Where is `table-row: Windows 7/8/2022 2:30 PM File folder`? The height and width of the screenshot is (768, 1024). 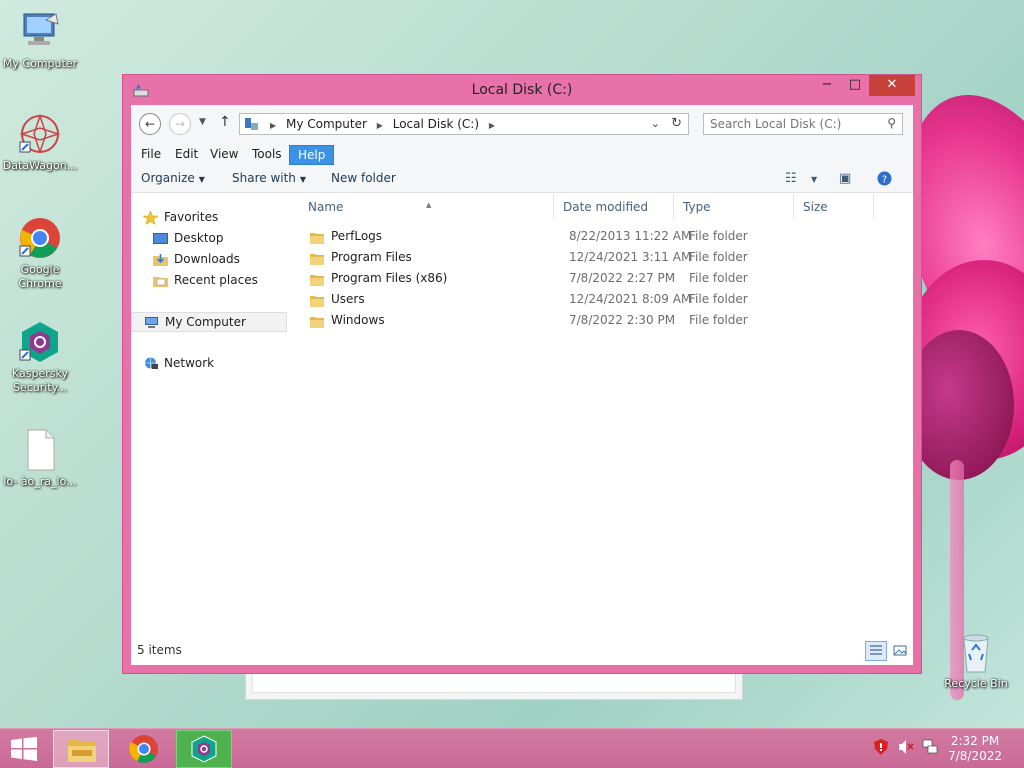 table-row: Windows 7/8/2022 2:30 PM File folder is located at coordinates (599, 320).